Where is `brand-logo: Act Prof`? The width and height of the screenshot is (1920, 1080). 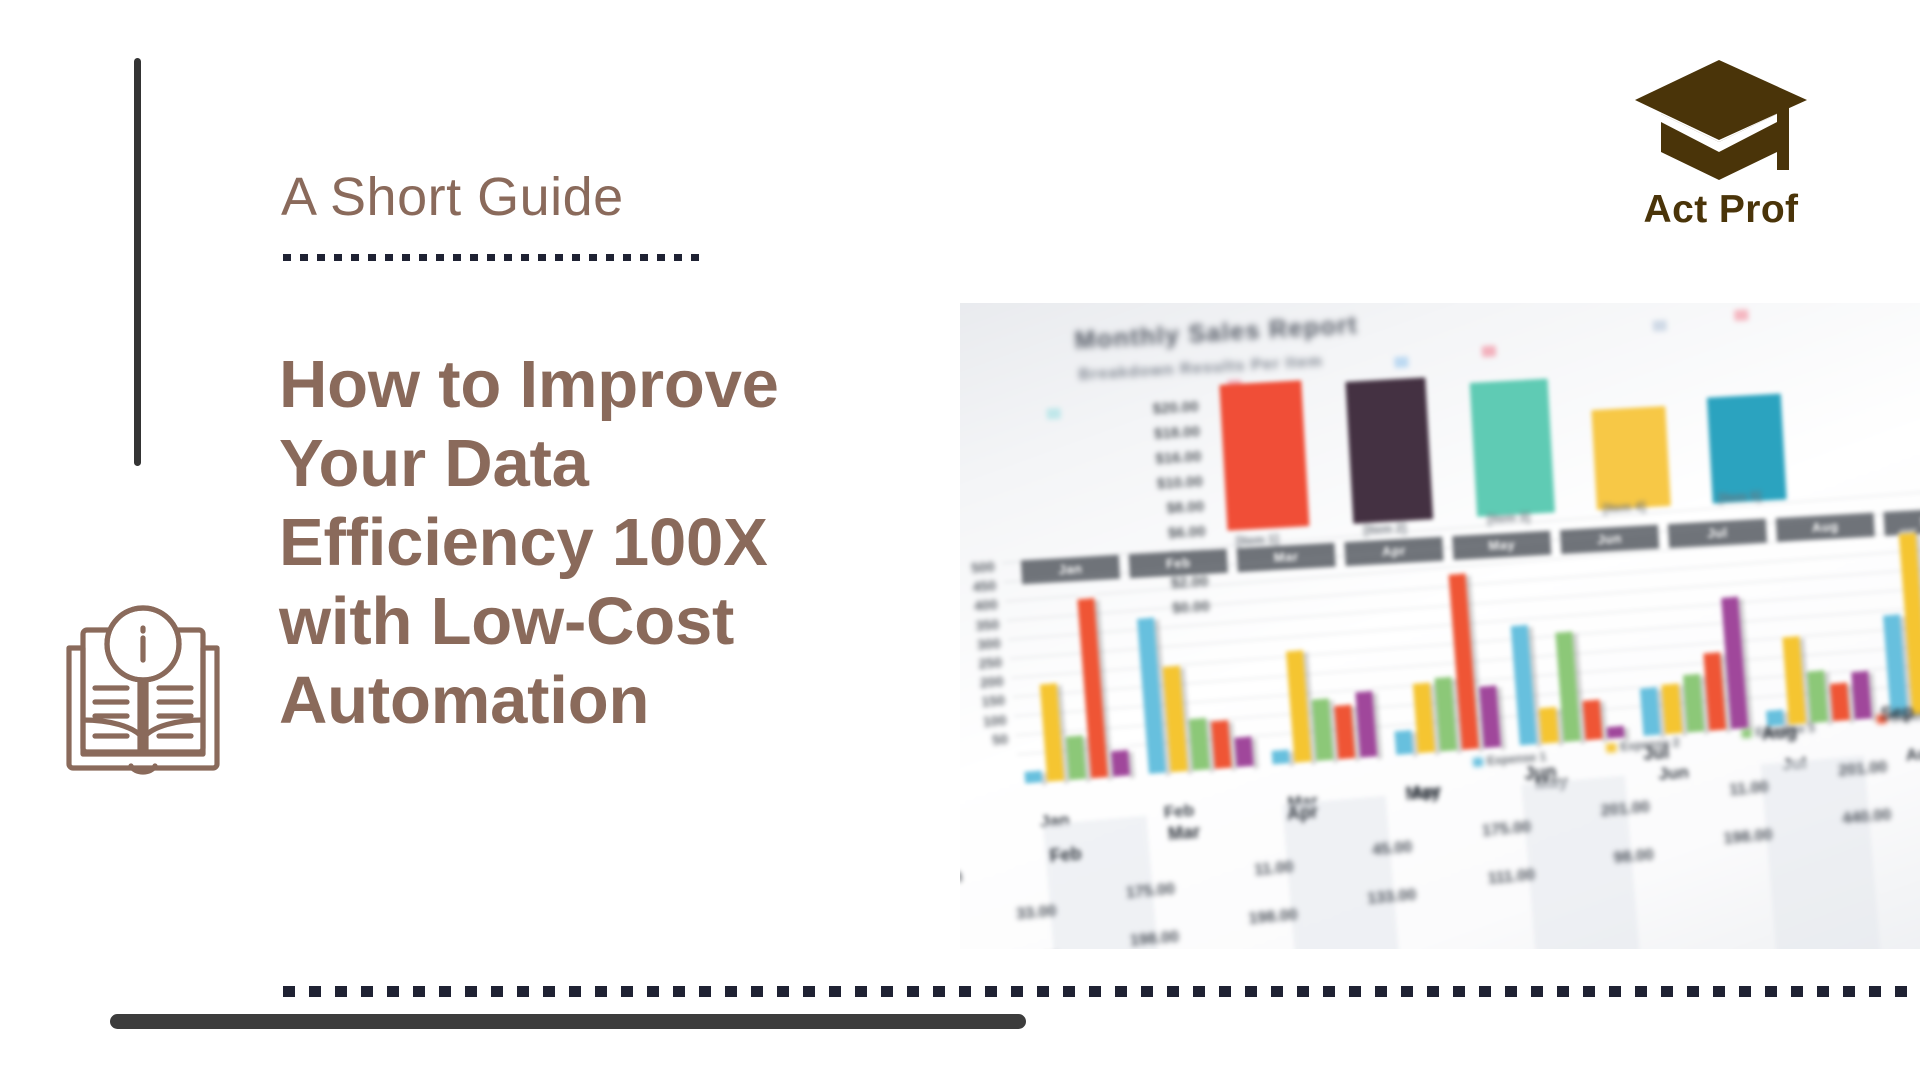 brand-logo: Act Prof is located at coordinates (1721, 146).